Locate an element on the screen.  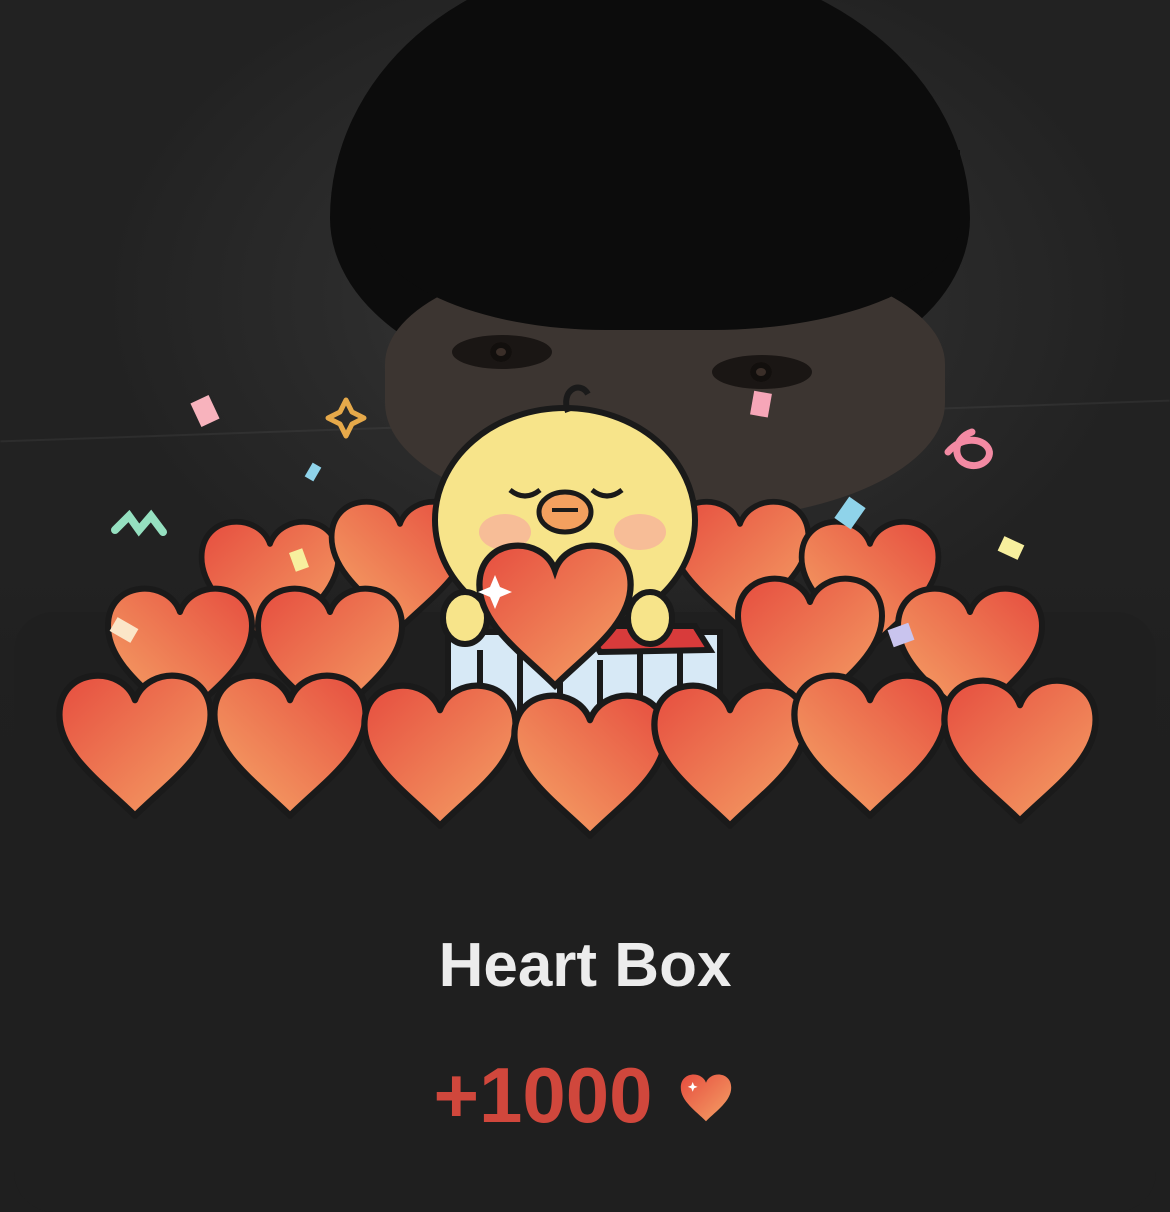
reward-title: Heart Box is located at coordinates (585, 965).